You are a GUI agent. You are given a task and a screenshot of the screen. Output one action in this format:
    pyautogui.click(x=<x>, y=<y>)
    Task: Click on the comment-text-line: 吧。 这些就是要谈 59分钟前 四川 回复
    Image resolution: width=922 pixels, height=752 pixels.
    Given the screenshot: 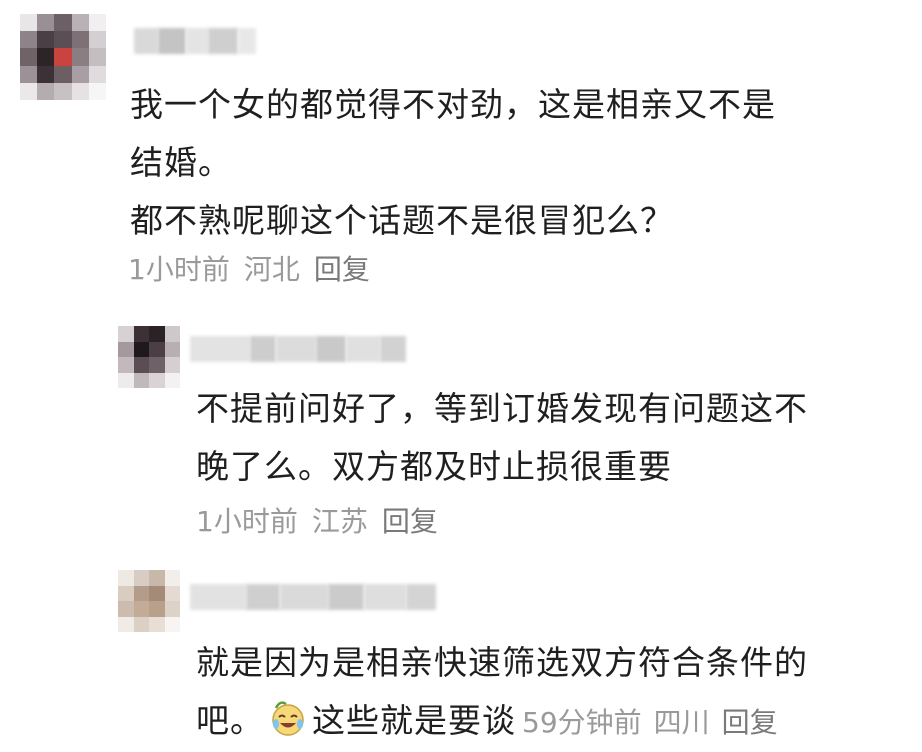 What is the action you would take?
    pyautogui.click(x=502, y=722)
    